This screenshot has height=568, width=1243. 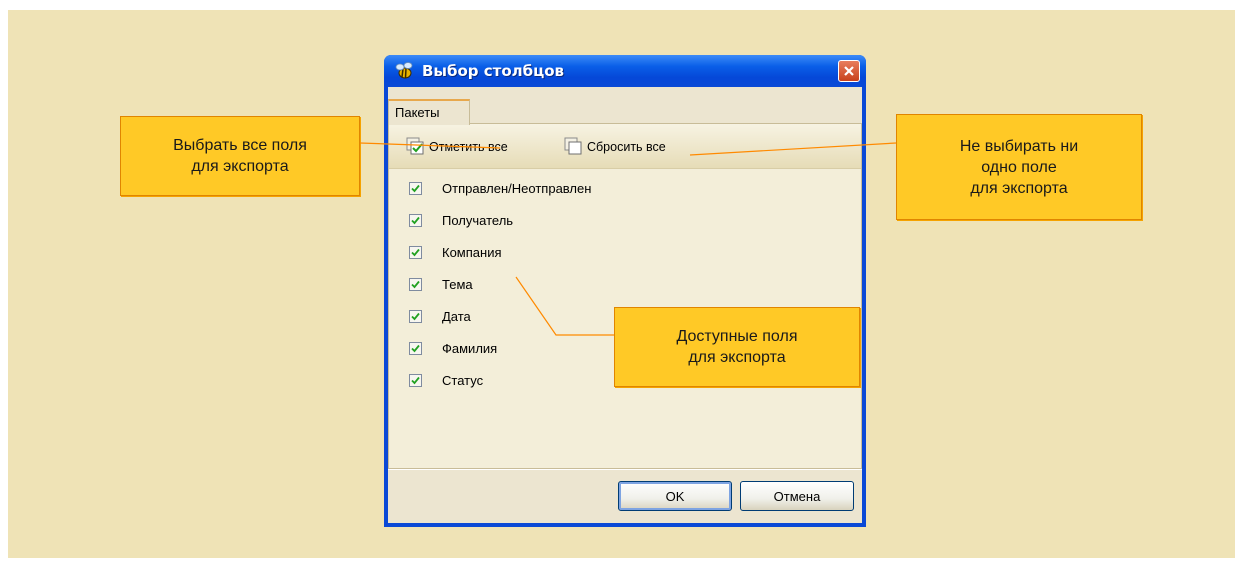 I want to click on callout-available-fields: Доступные поля для экспорта, so click(x=737, y=347).